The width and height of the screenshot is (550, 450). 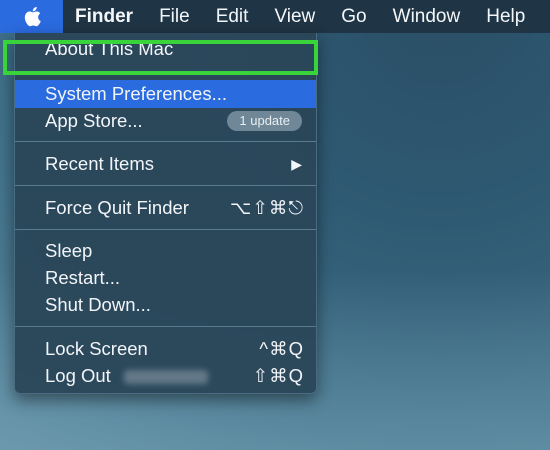 I want to click on apple-menu-button, so click(x=31, y=16).